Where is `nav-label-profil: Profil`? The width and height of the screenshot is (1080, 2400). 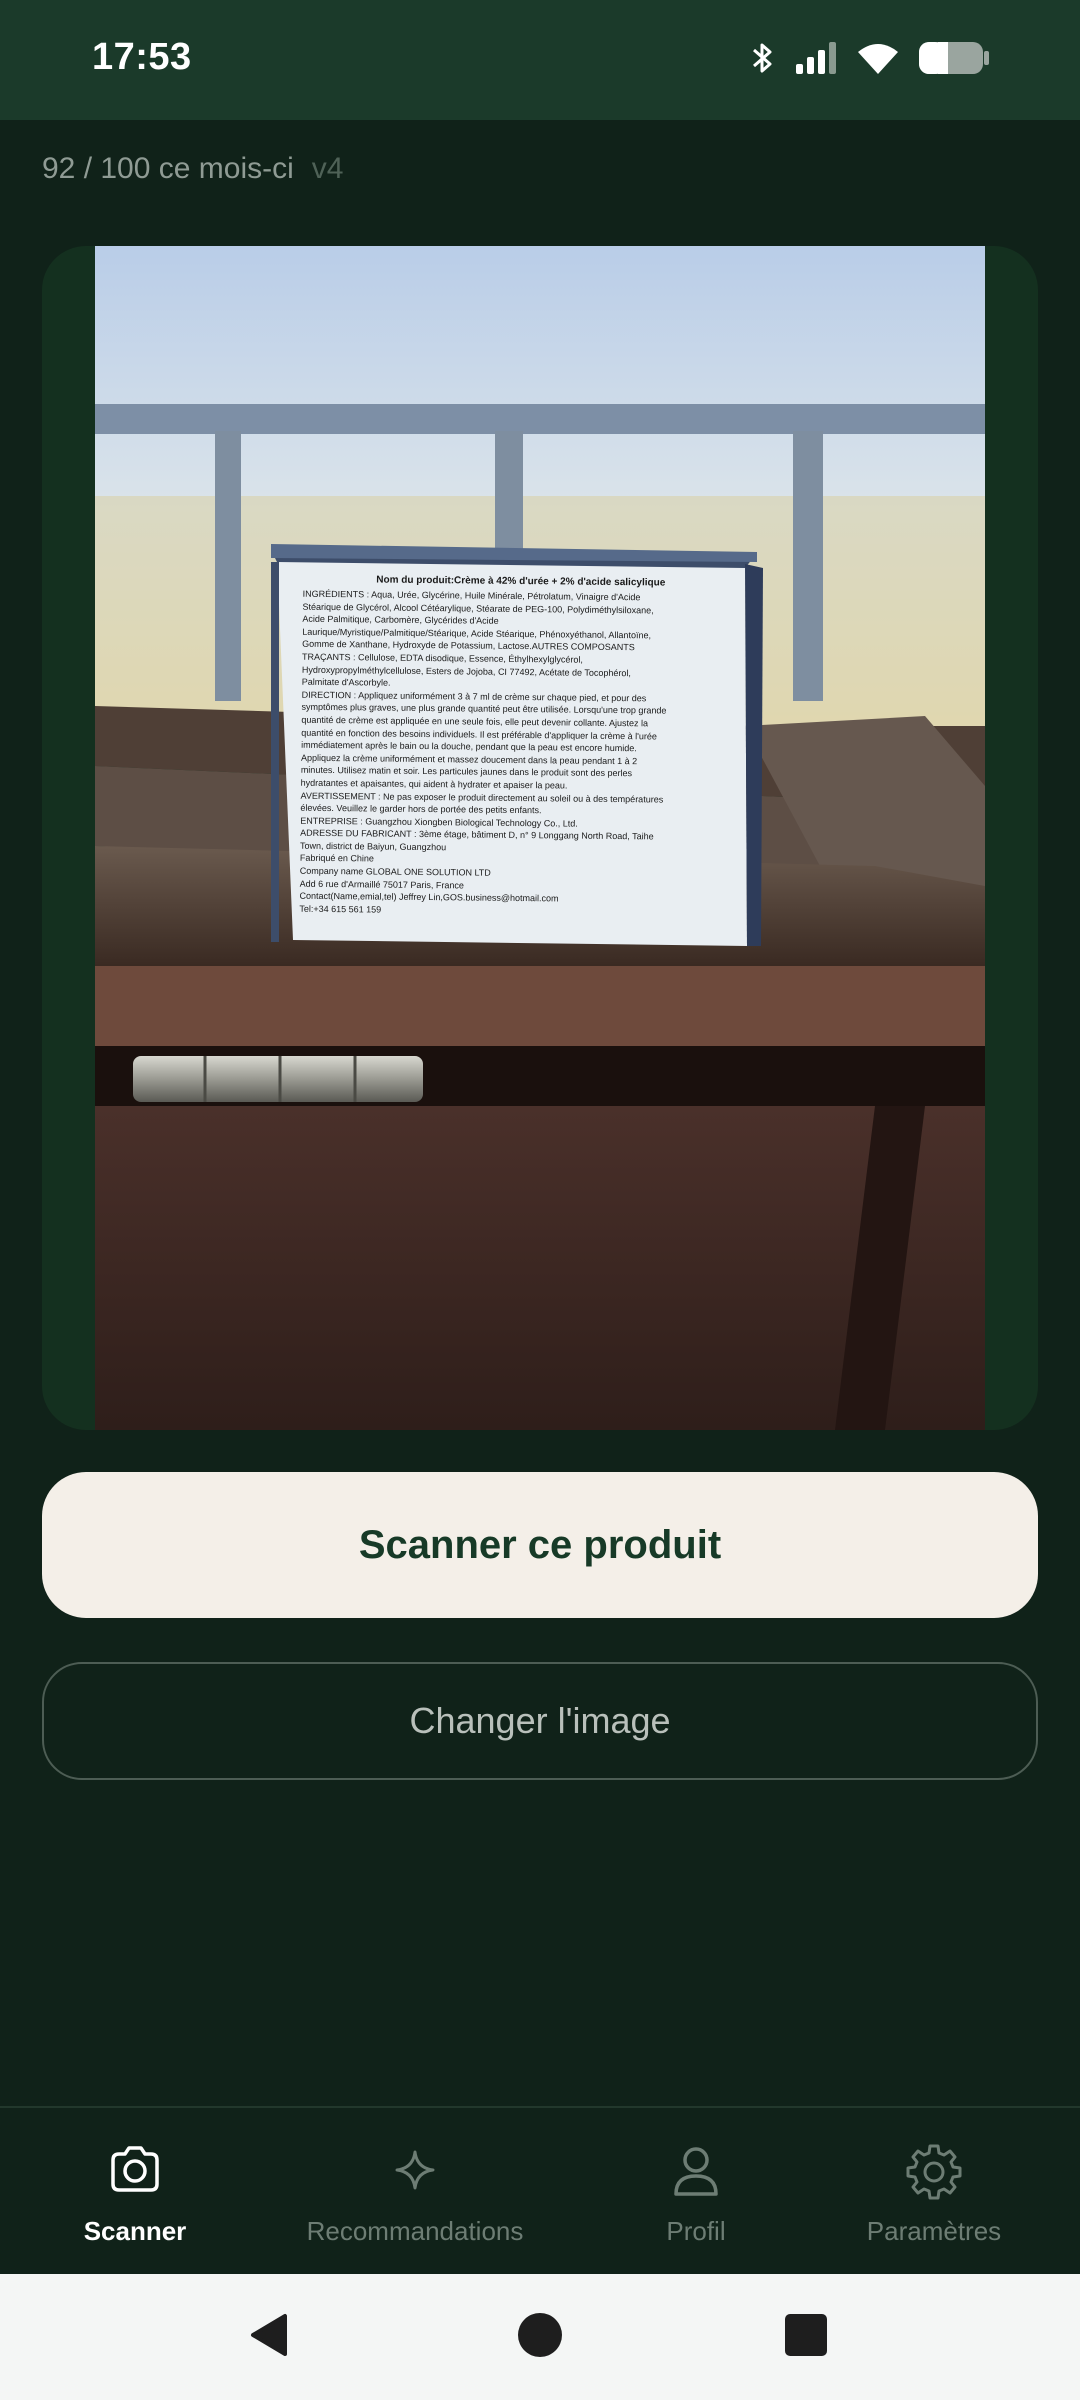 nav-label-profil: Profil is located at coordinates (696, 2231).